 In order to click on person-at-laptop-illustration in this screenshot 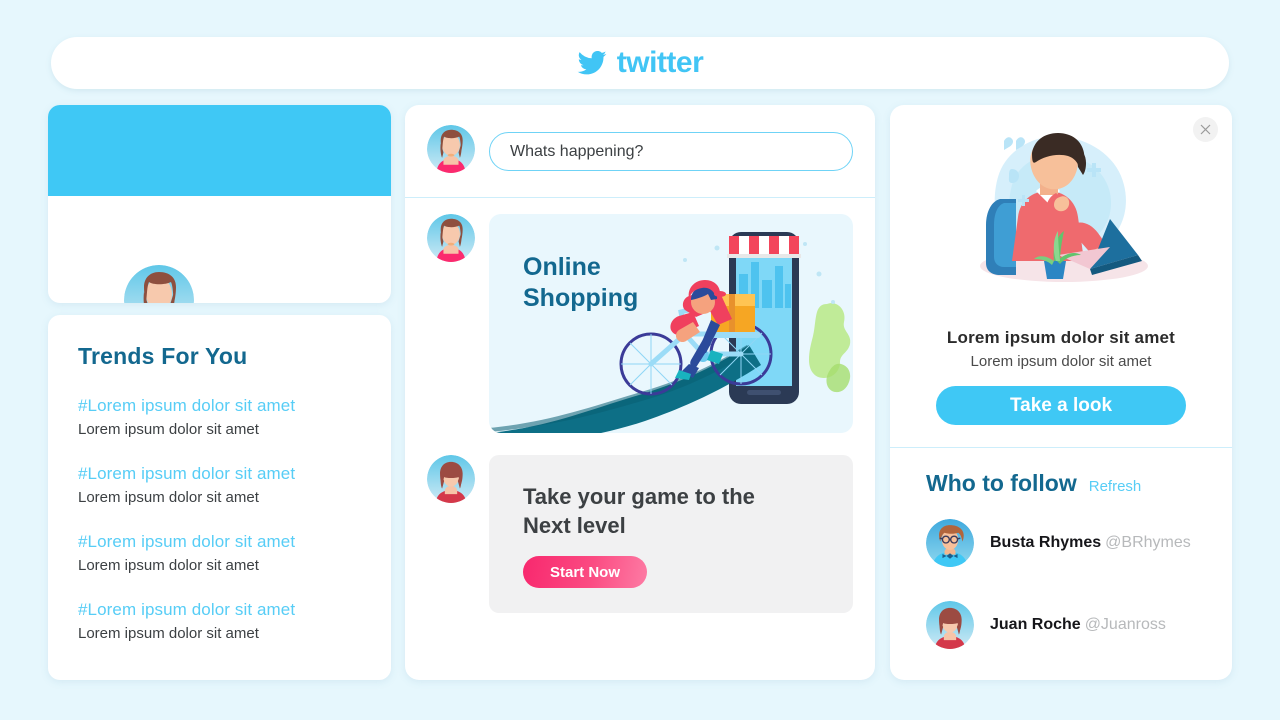, I will do `click(1061, 220)`.